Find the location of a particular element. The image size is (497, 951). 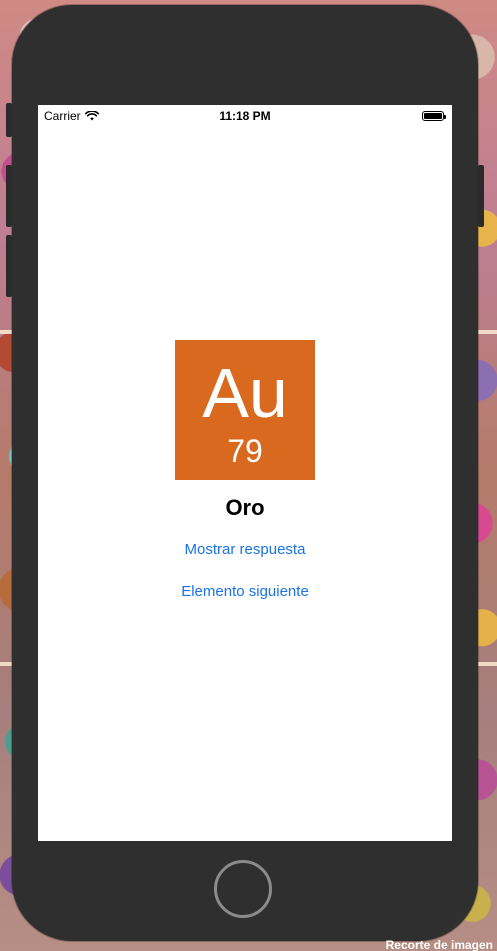

element-symbol: Au is located at coordinates (245, 393).